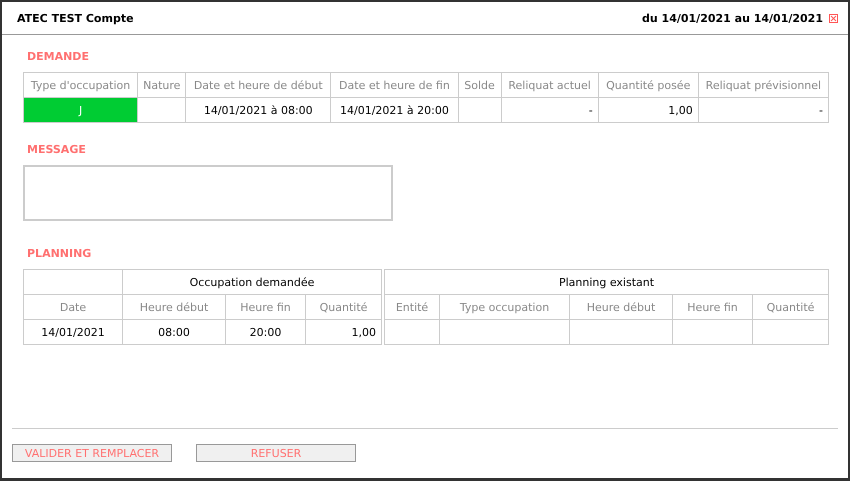 The height and width of the screenshot is (481, 850). I want to click on date-range: du 14/01/2021 au 14/01/2021, so click(732, 18).